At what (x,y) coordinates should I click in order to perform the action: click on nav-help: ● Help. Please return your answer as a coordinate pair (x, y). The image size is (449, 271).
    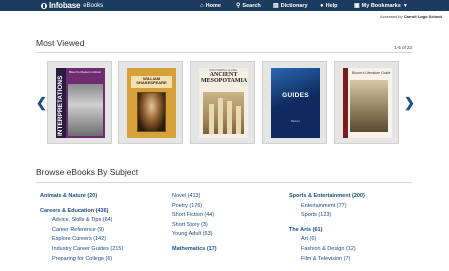
    Looking at the image, I should click on (329, 5).